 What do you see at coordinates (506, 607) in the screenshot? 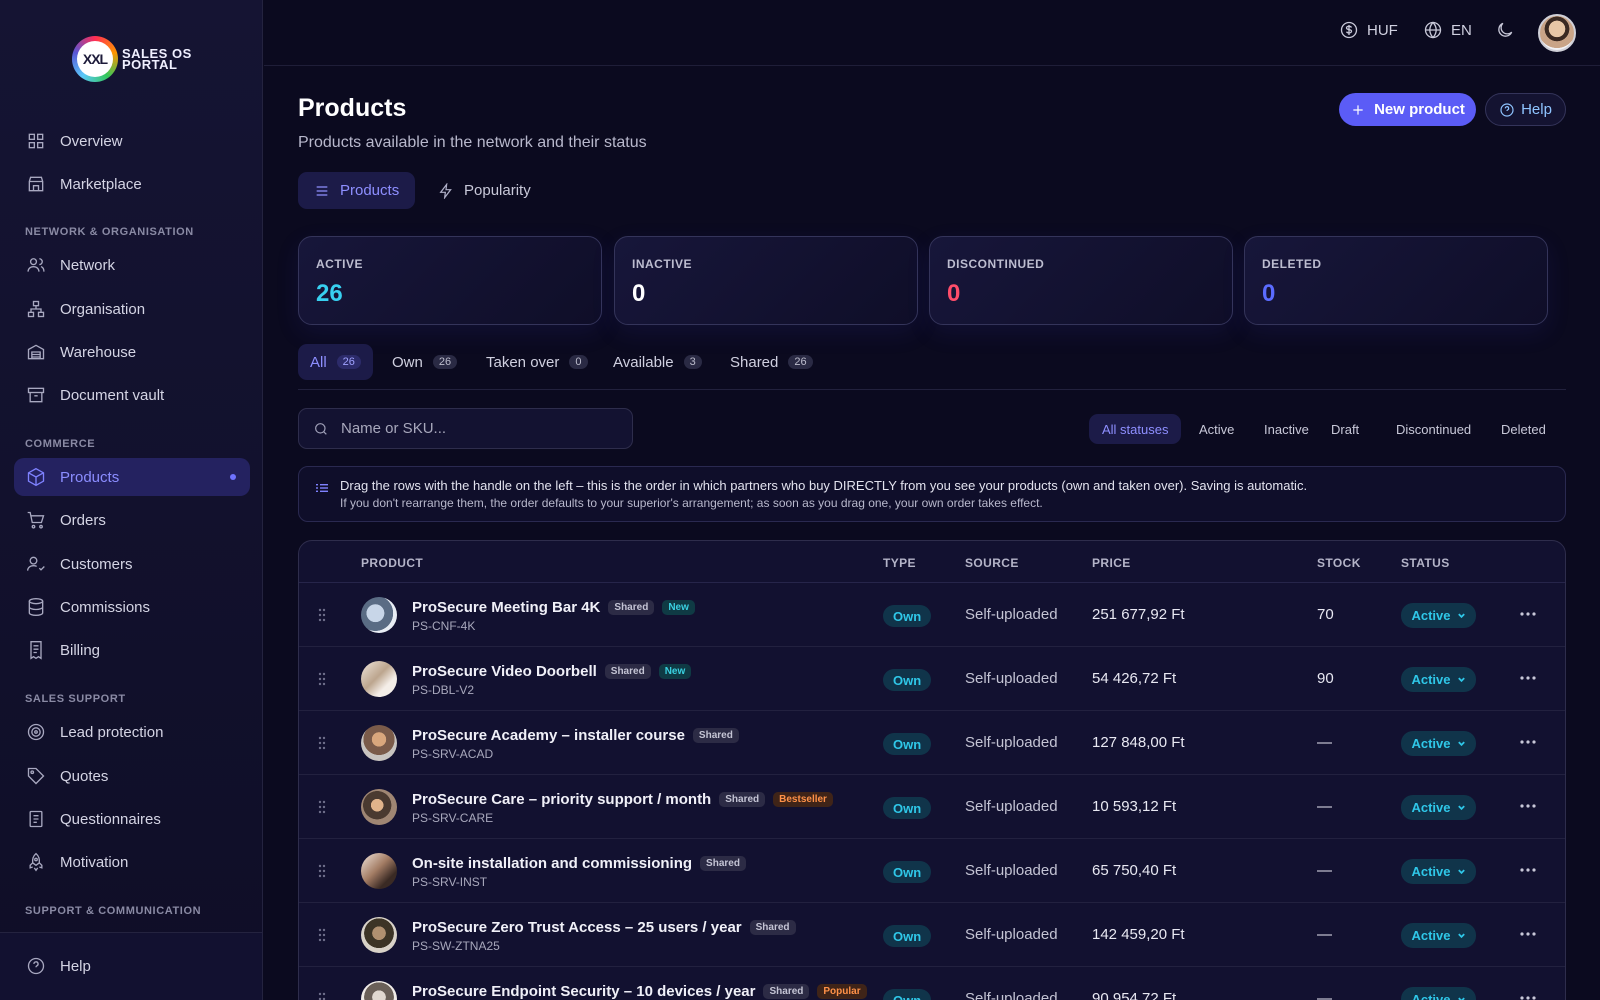
I see `product-name-text: ProSecure Meeting Bar 4K` at bounding box center [506, 607].